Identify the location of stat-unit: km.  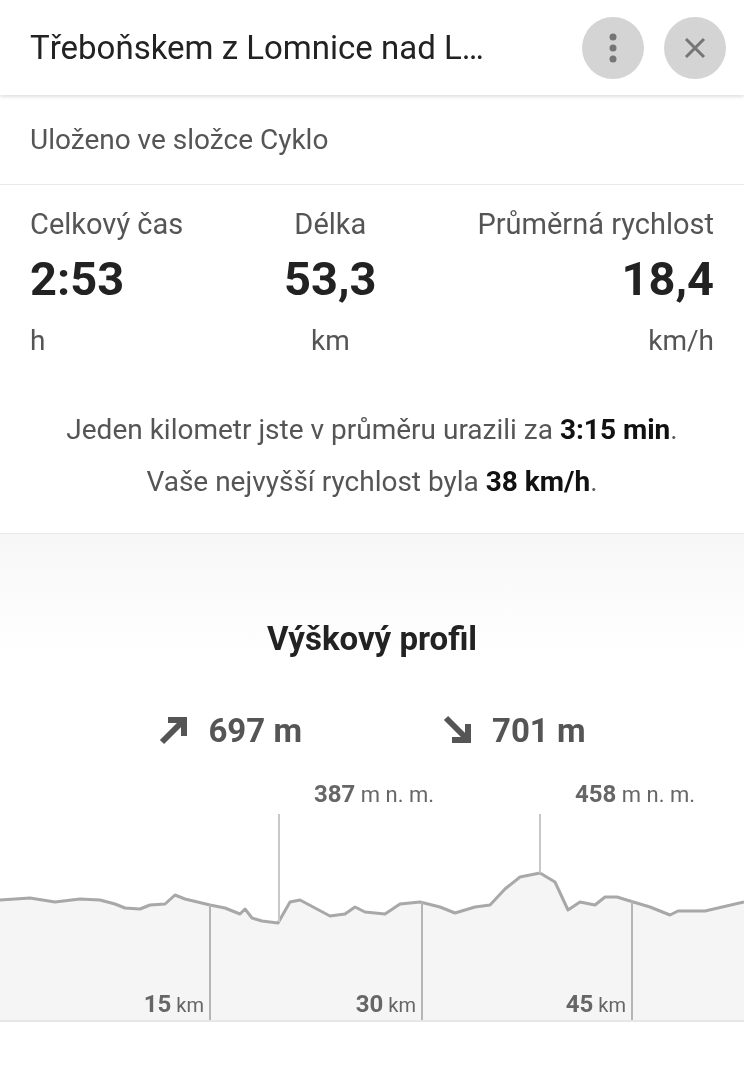
(330, 341).